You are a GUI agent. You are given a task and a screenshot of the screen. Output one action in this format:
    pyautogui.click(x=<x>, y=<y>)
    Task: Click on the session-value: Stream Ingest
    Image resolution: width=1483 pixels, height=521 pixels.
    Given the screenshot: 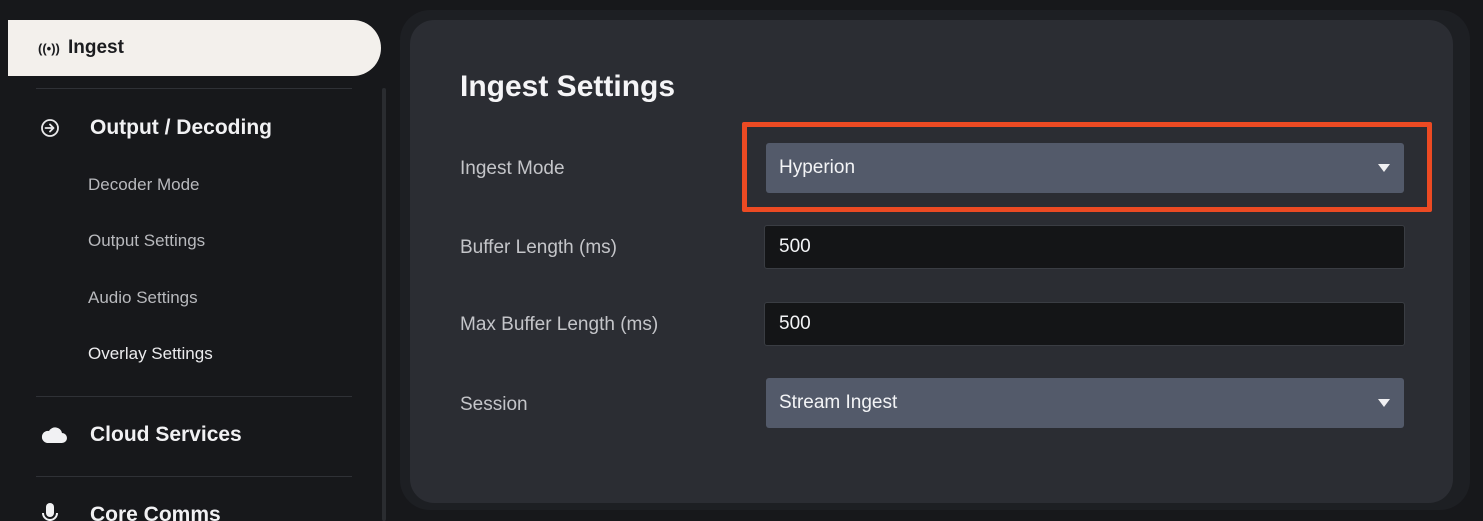 What is the action you would take?
    pyautogui.click(x=838, y=402)
    